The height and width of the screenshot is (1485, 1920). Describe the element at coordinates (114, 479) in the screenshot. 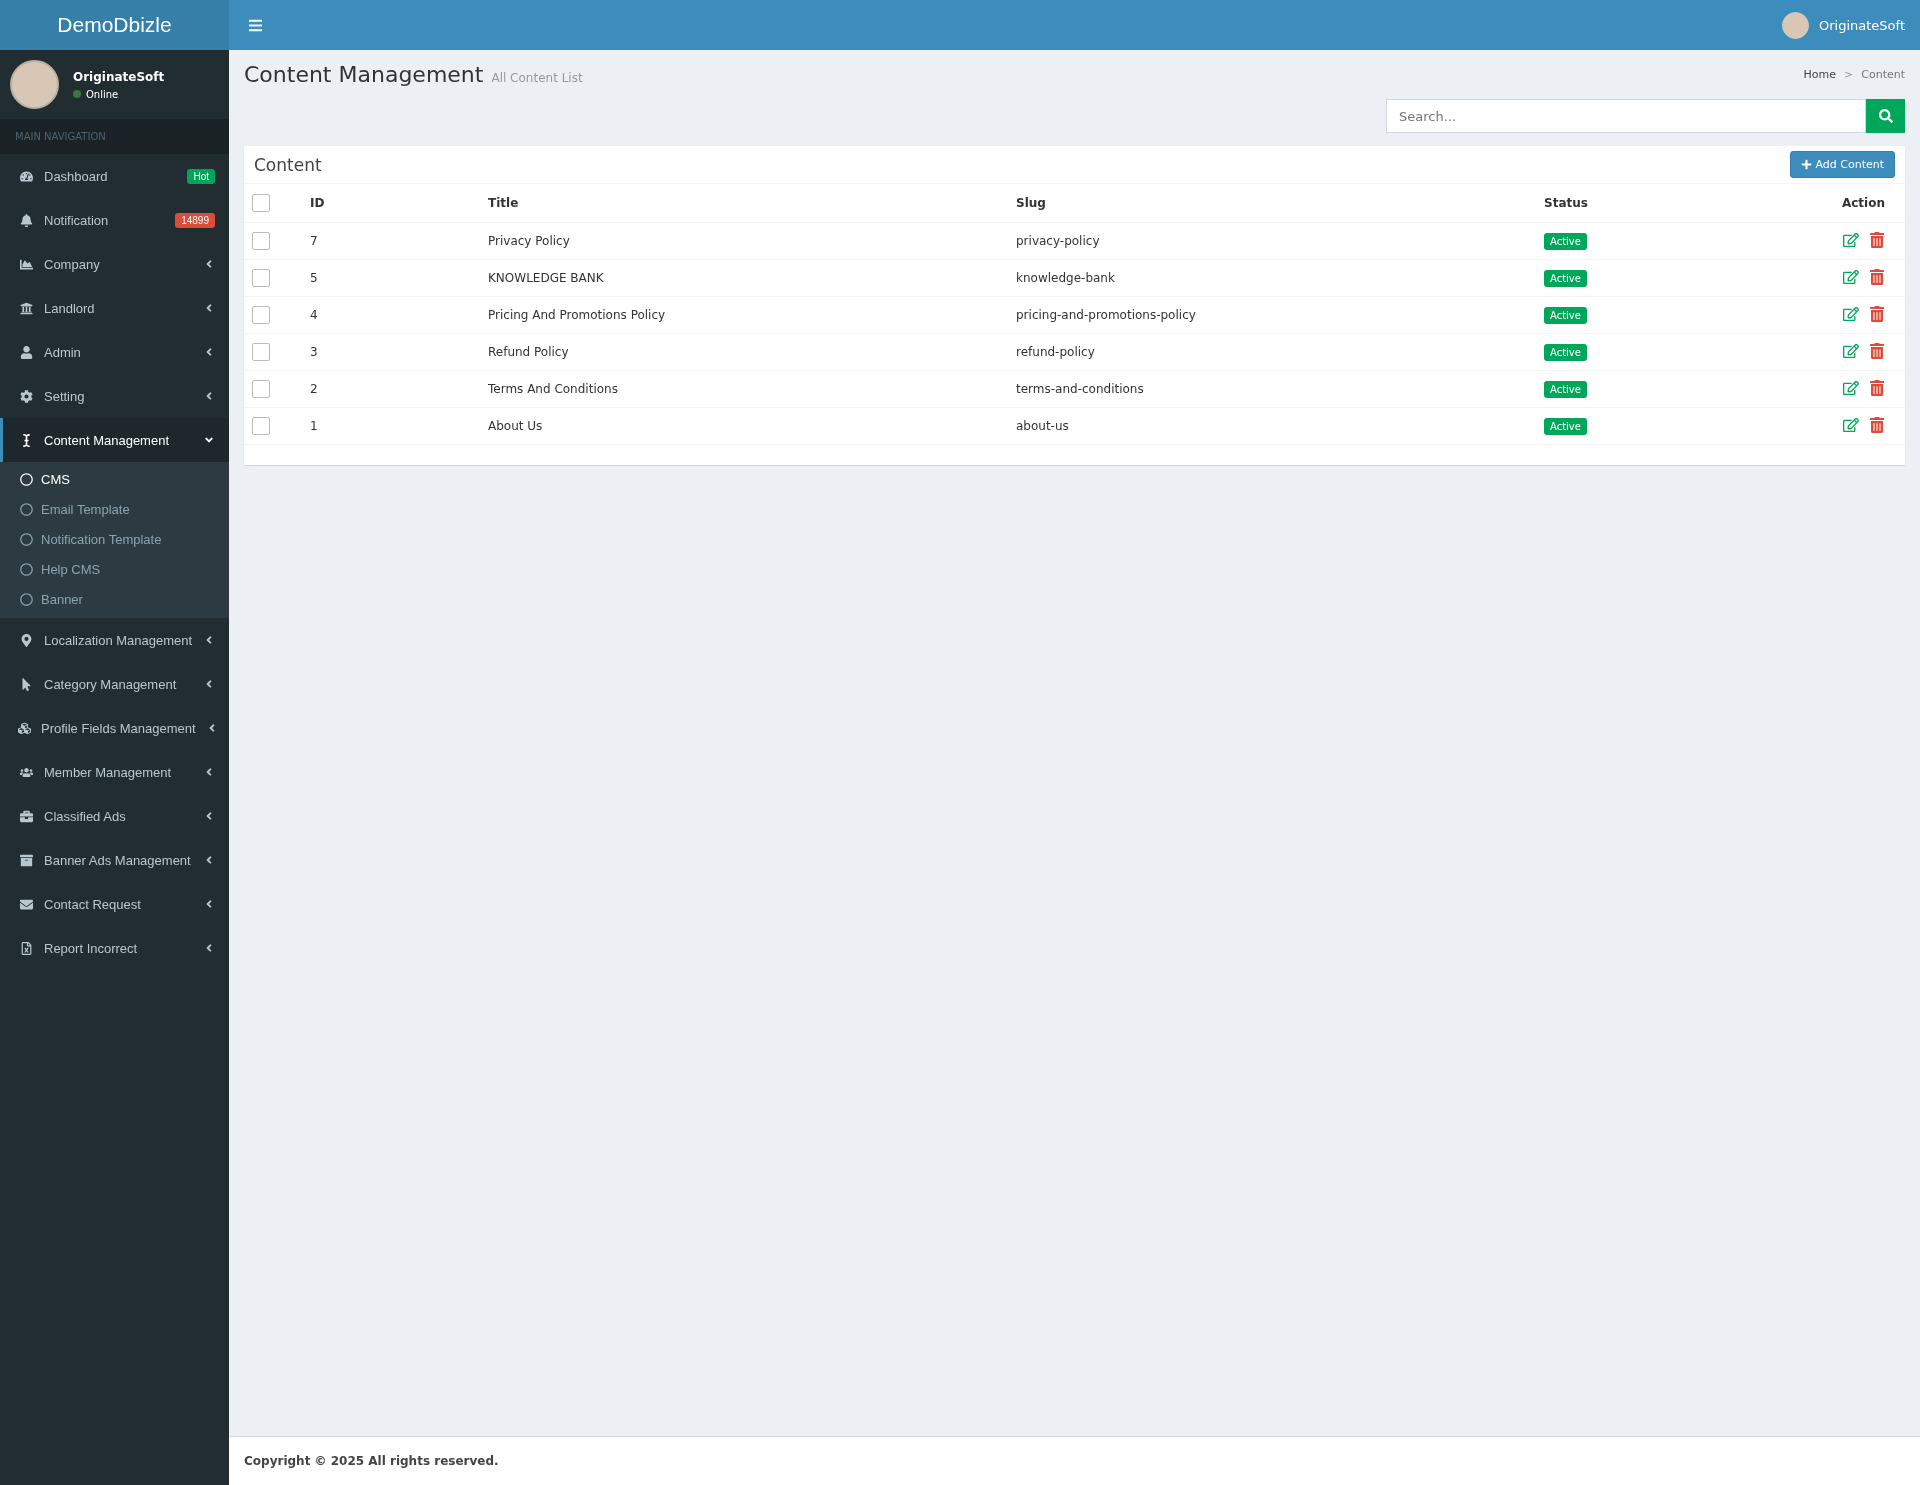

I see `submenu-item: CMS` at that location.